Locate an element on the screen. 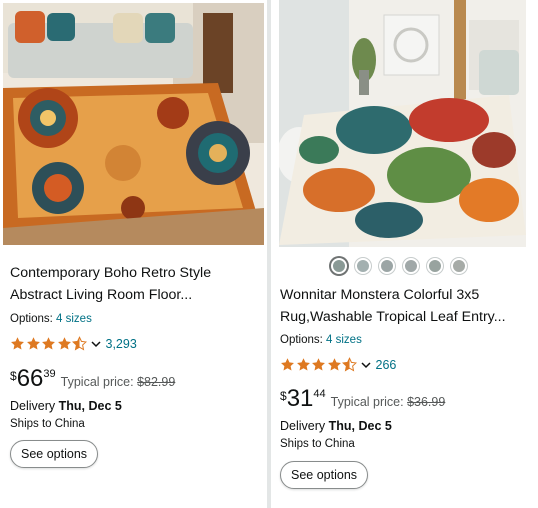 This screenshot has width=538, height=508. price-fraction: 39 is located at coordinates (49, 374).